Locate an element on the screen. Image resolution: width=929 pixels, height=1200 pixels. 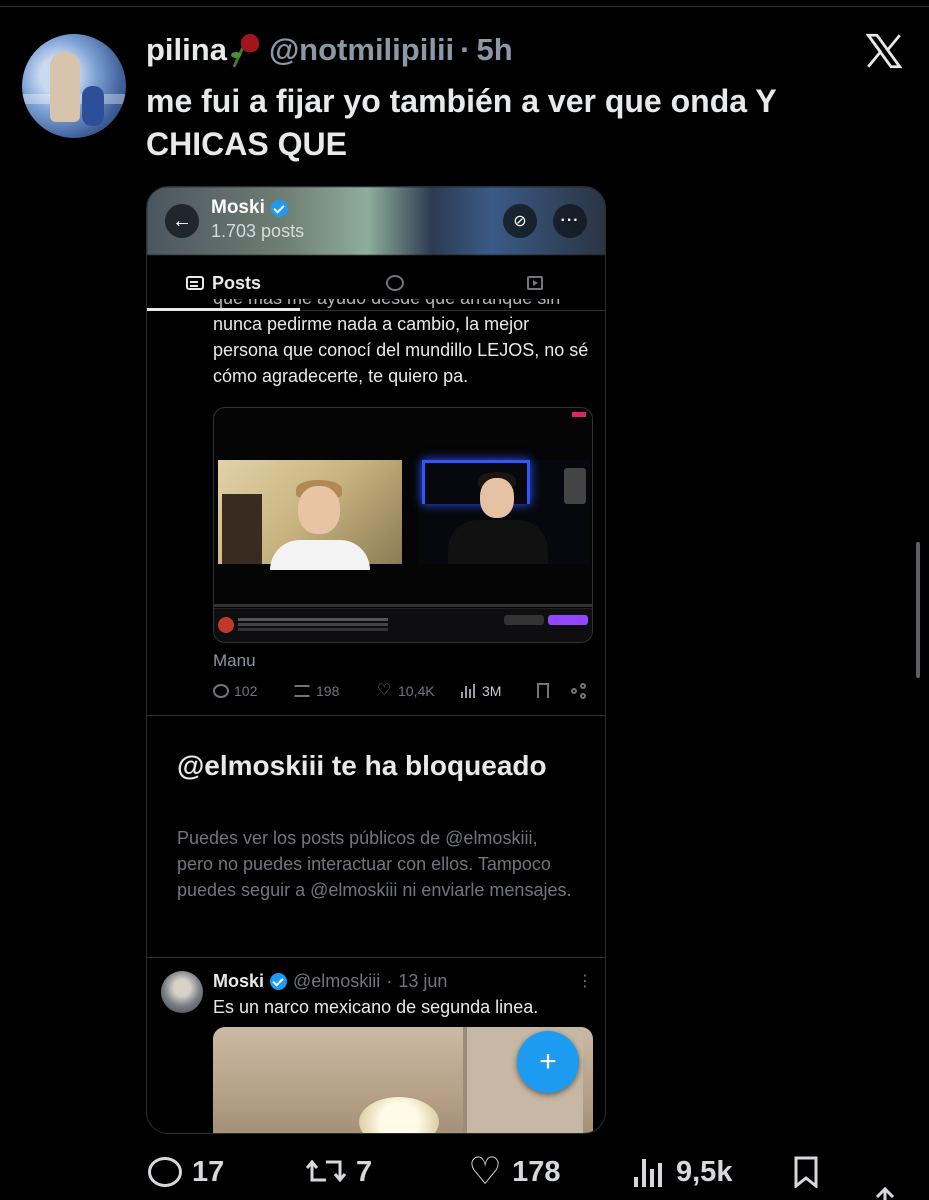
post2-name: Moski is located at coordinates (239, 981).